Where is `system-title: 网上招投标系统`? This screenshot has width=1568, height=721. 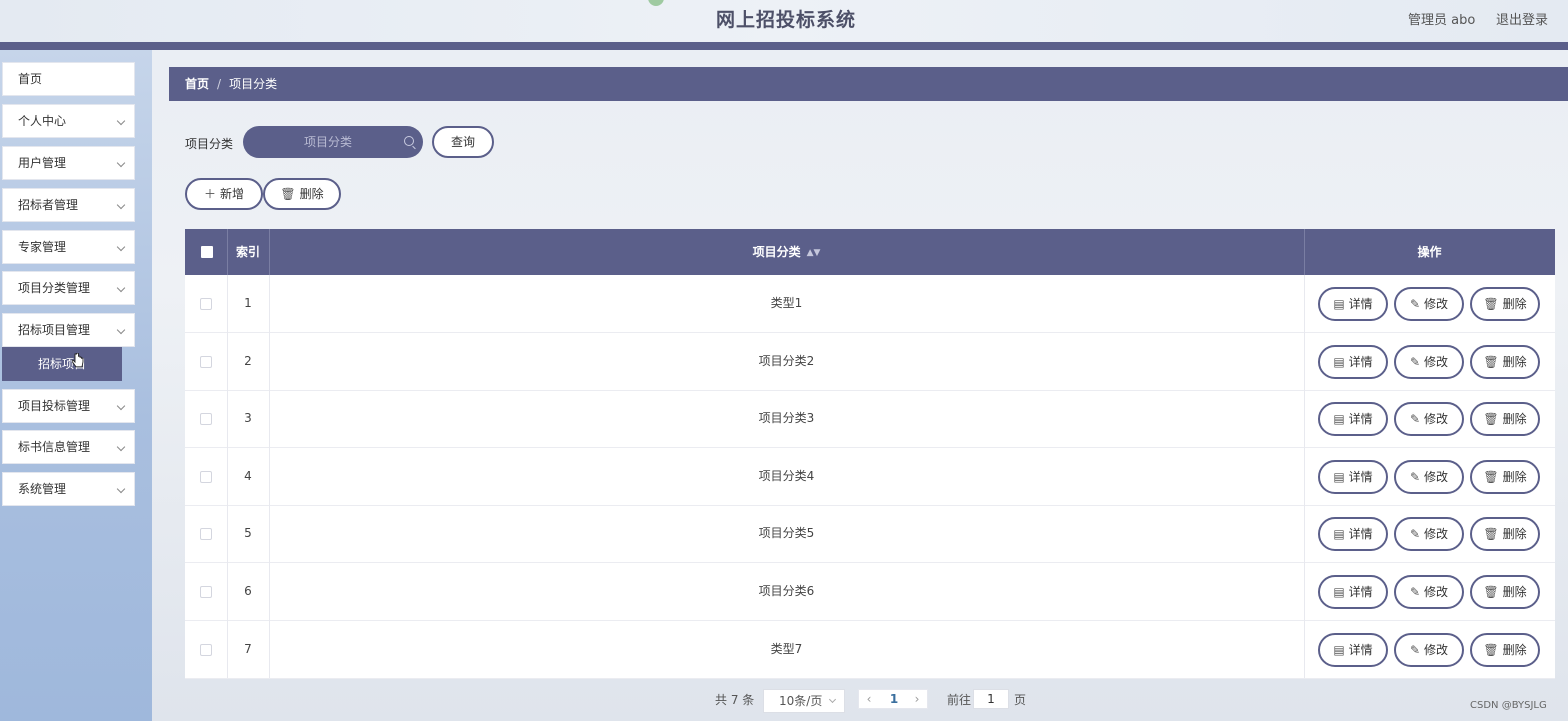
system-title: 网上招投标系统 is located at coordinates (786, 20).